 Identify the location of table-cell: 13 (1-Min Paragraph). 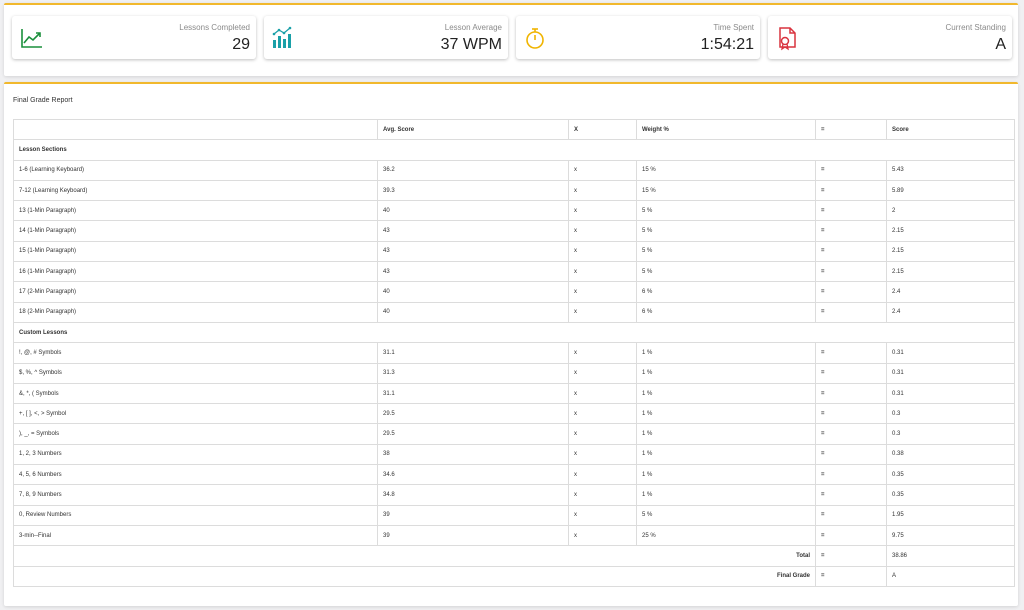
(195, 211).